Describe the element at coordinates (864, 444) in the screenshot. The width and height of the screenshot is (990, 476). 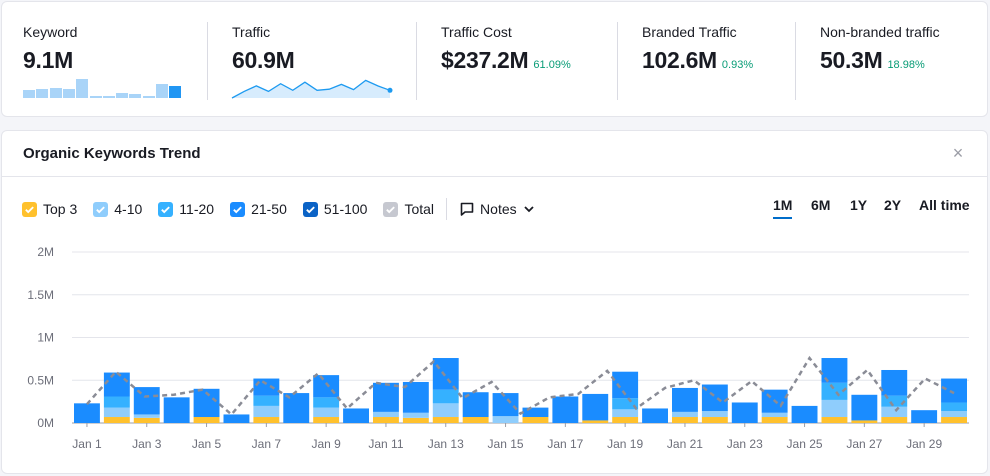
I see `x-tick-label: Jan 27` at that location.